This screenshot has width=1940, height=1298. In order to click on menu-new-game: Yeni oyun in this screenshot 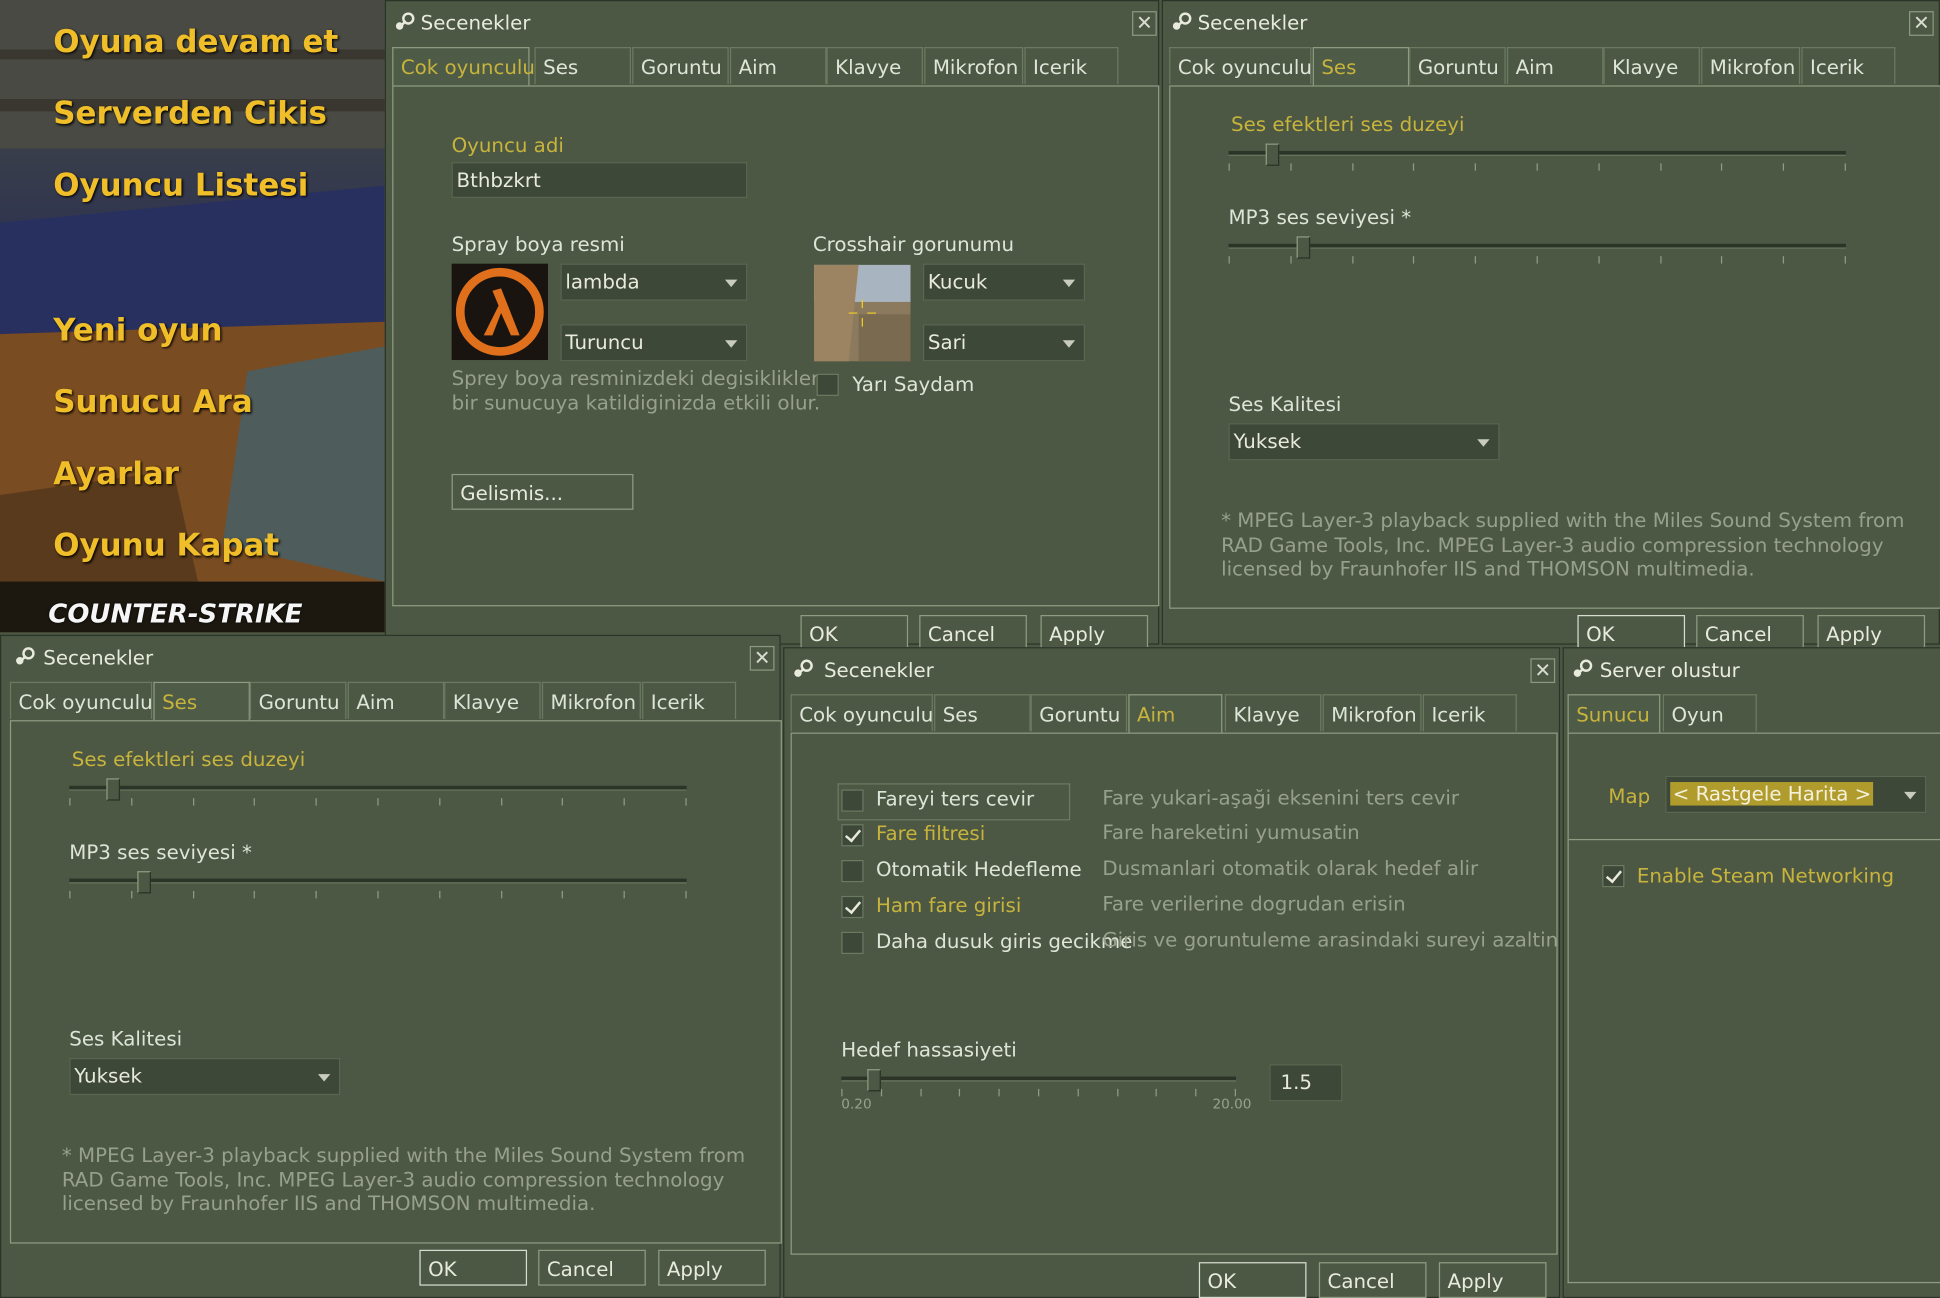, I will do `click(137, 330)`.